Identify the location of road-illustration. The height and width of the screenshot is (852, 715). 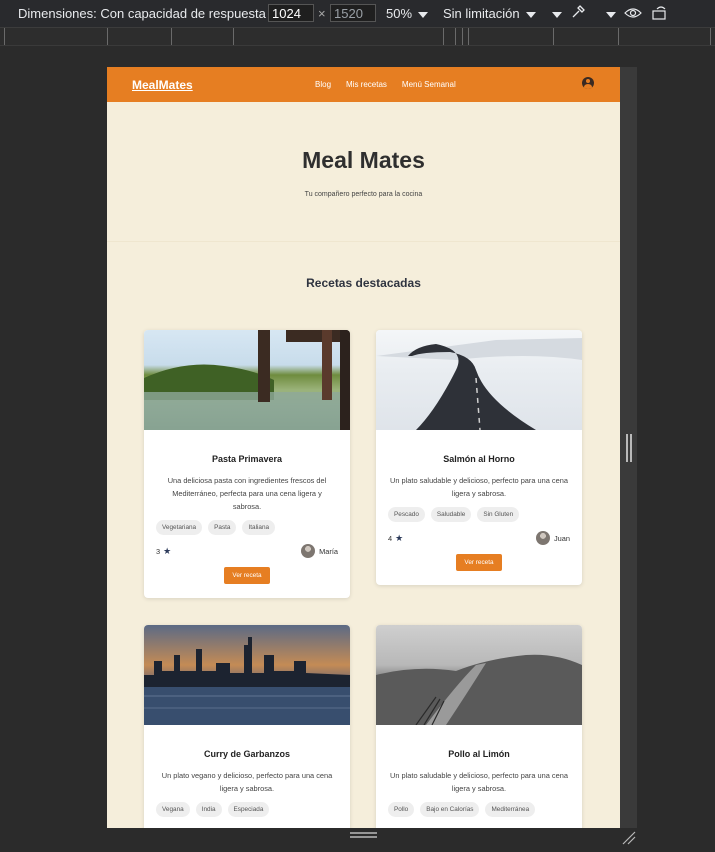
(479, 384).